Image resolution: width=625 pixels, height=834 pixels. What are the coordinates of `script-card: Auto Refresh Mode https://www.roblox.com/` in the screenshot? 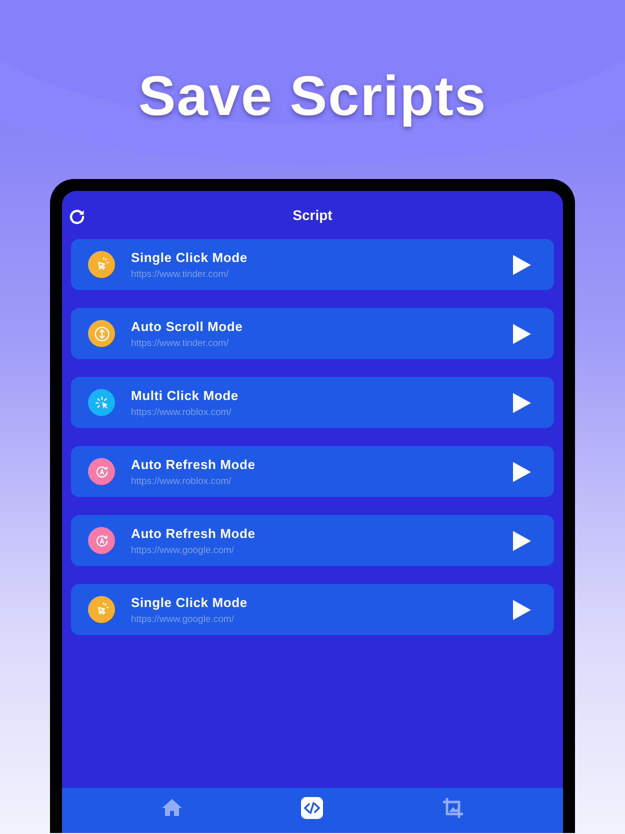 It's located at (312, 471).